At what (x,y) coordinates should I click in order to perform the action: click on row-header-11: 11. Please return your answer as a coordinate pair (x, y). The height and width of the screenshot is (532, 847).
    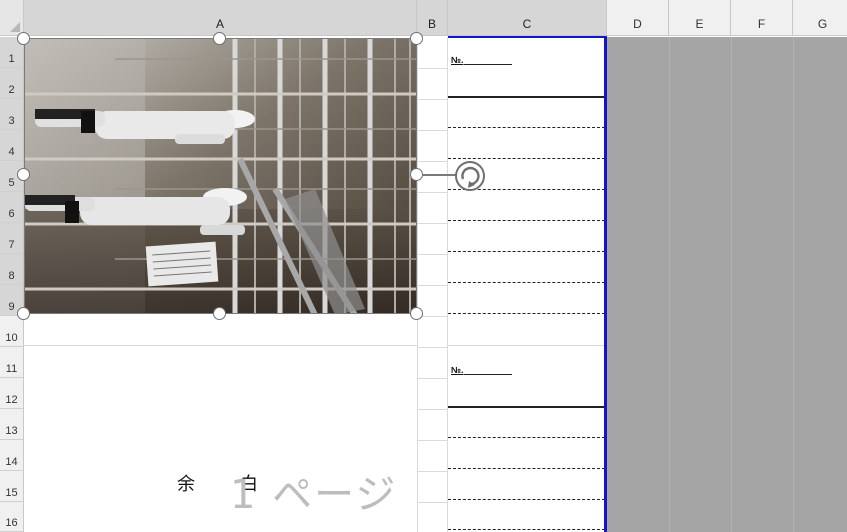
    Looking at the image, I should click on (12, 362).